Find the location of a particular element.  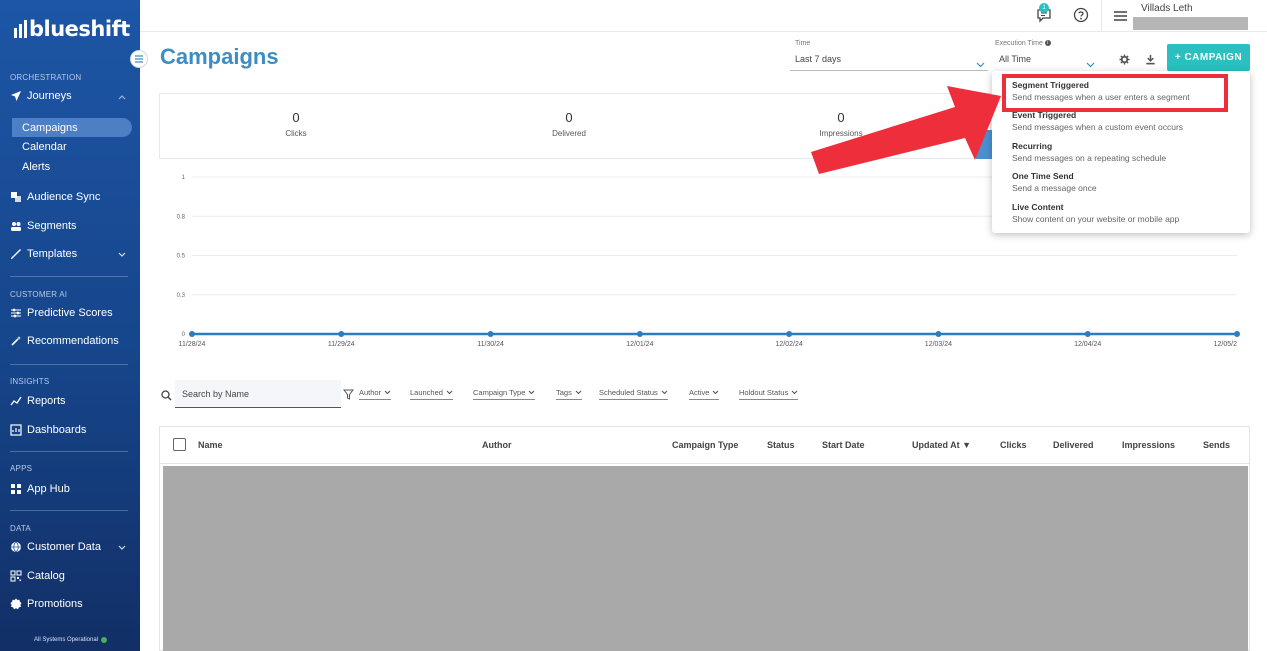

sidebar-item-app-hub: App Hub is located at coordinates (71, 489).